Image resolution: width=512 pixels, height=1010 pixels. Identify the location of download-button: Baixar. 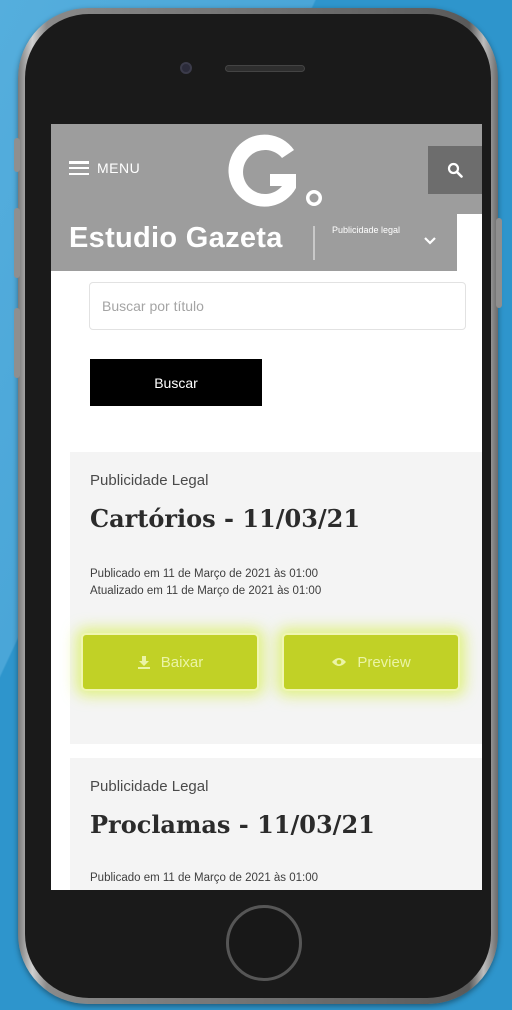
(170, 662).